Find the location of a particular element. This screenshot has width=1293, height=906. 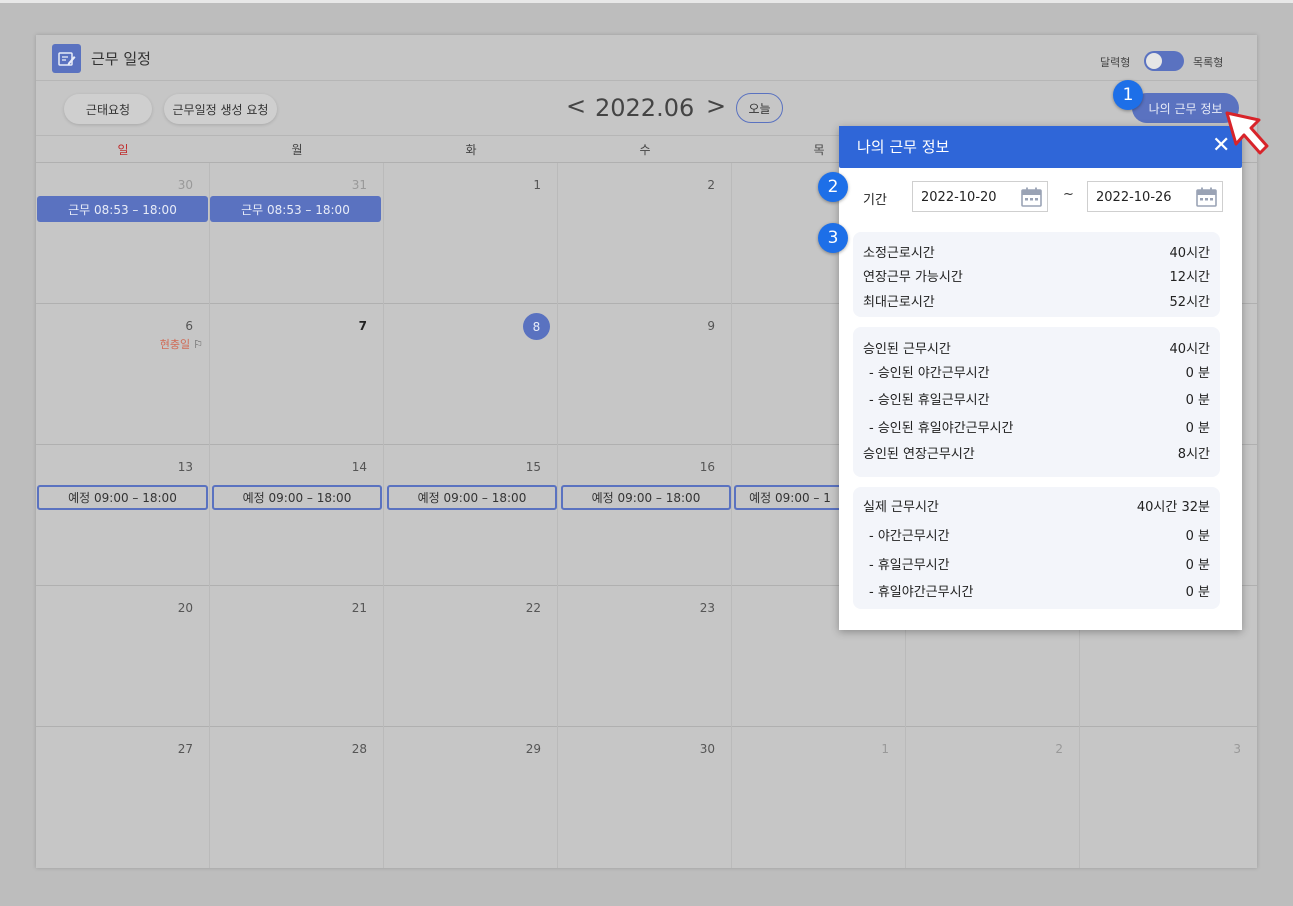

stat-label: 최대근로시간 is located at coordinates (899, 302).